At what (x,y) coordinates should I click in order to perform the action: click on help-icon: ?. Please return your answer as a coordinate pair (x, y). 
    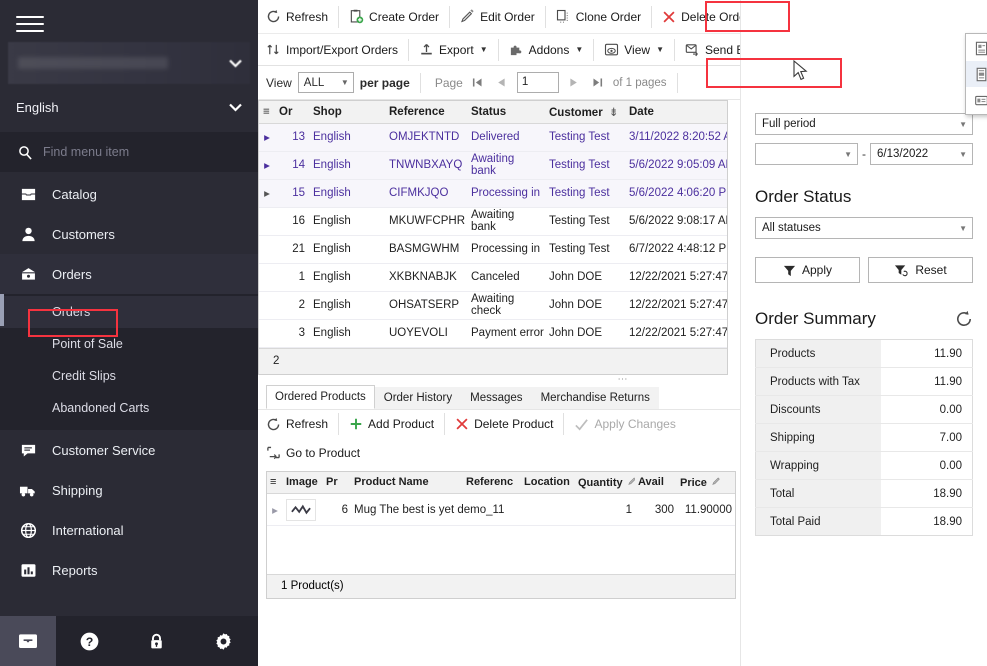
    Looking at the image, I should click on (89, 641).